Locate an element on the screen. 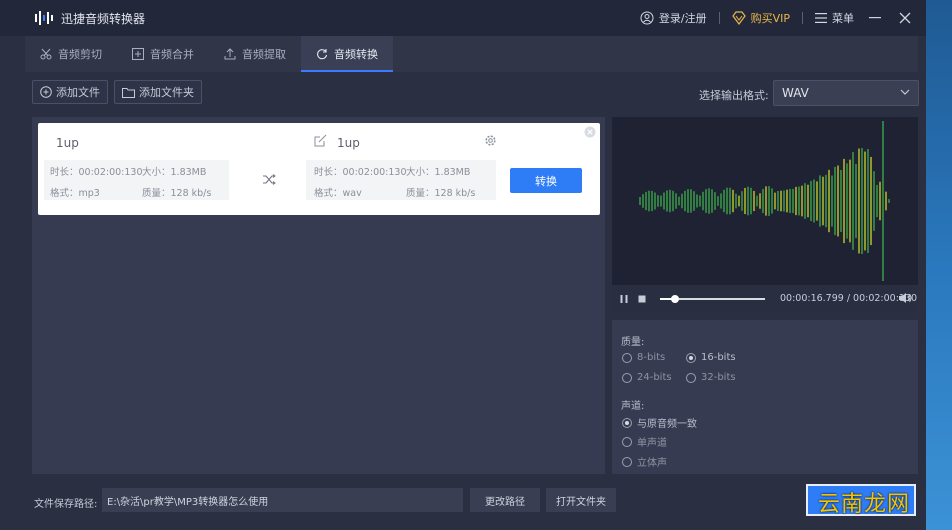 Image resolution: width=952 pixels, height=530 pixels. radio-label: 单声道 is located at coordinates (652, 443).